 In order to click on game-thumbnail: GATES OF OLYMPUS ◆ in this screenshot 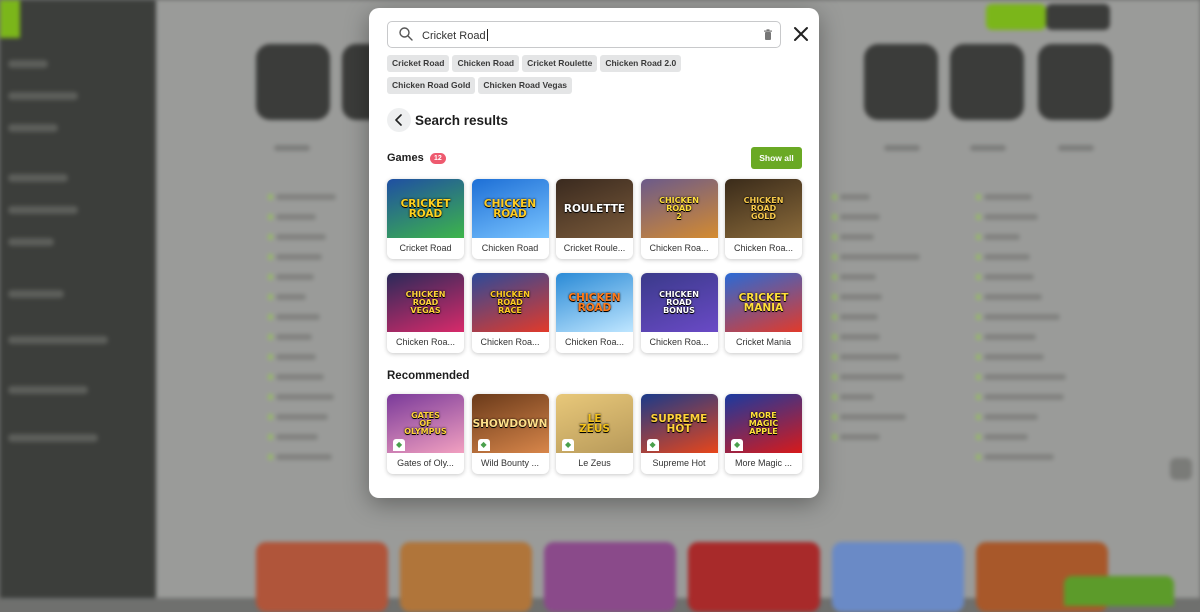, I will do `click(425, 423)`.